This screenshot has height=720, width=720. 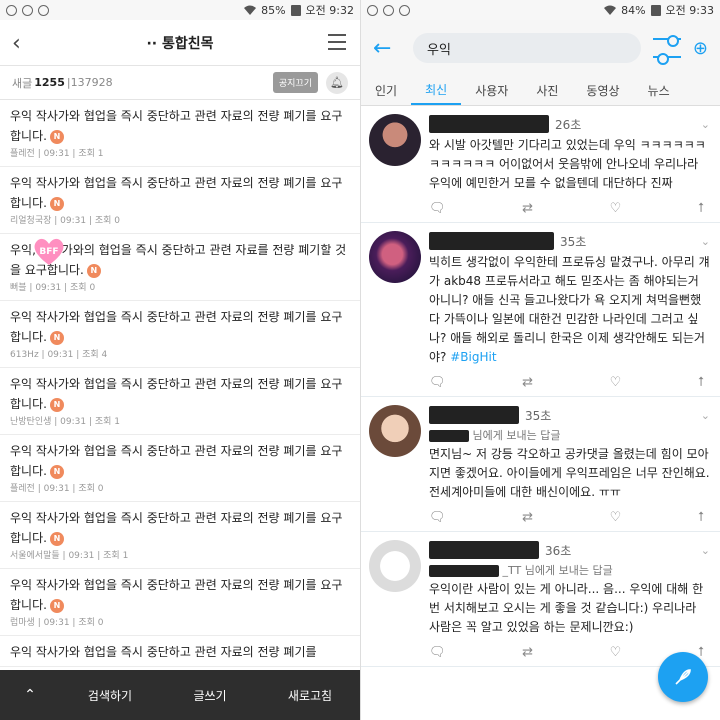 I want to click on refresh-button: 새로고침, so click(x=310, y=695).